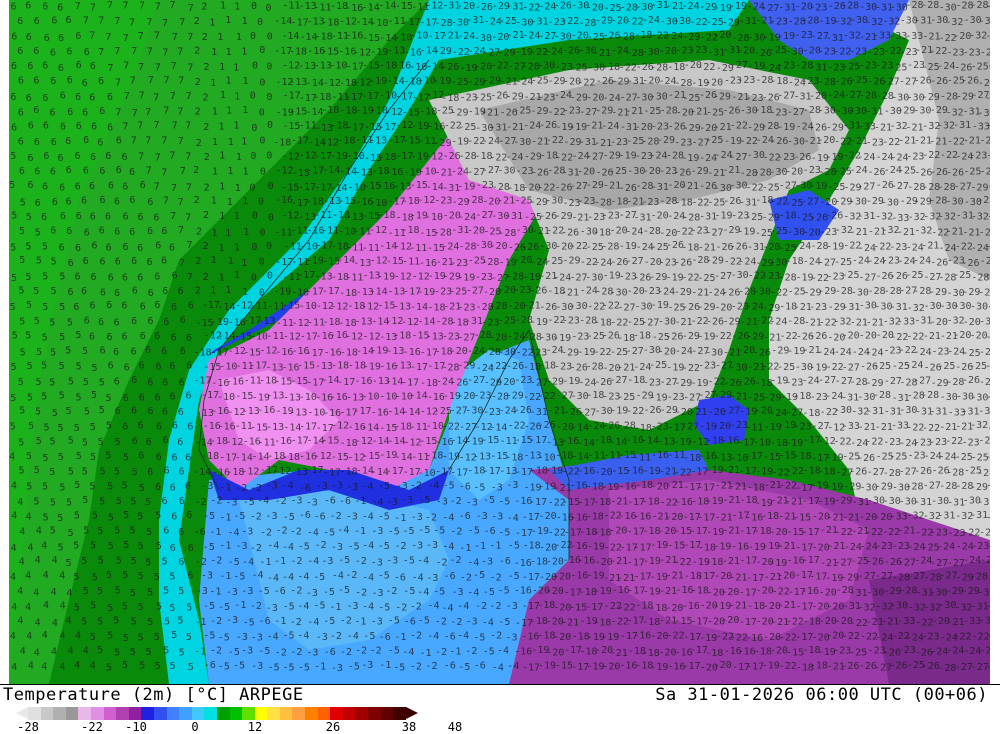  I want to click on temperature-value: -13, so click(355, 217).